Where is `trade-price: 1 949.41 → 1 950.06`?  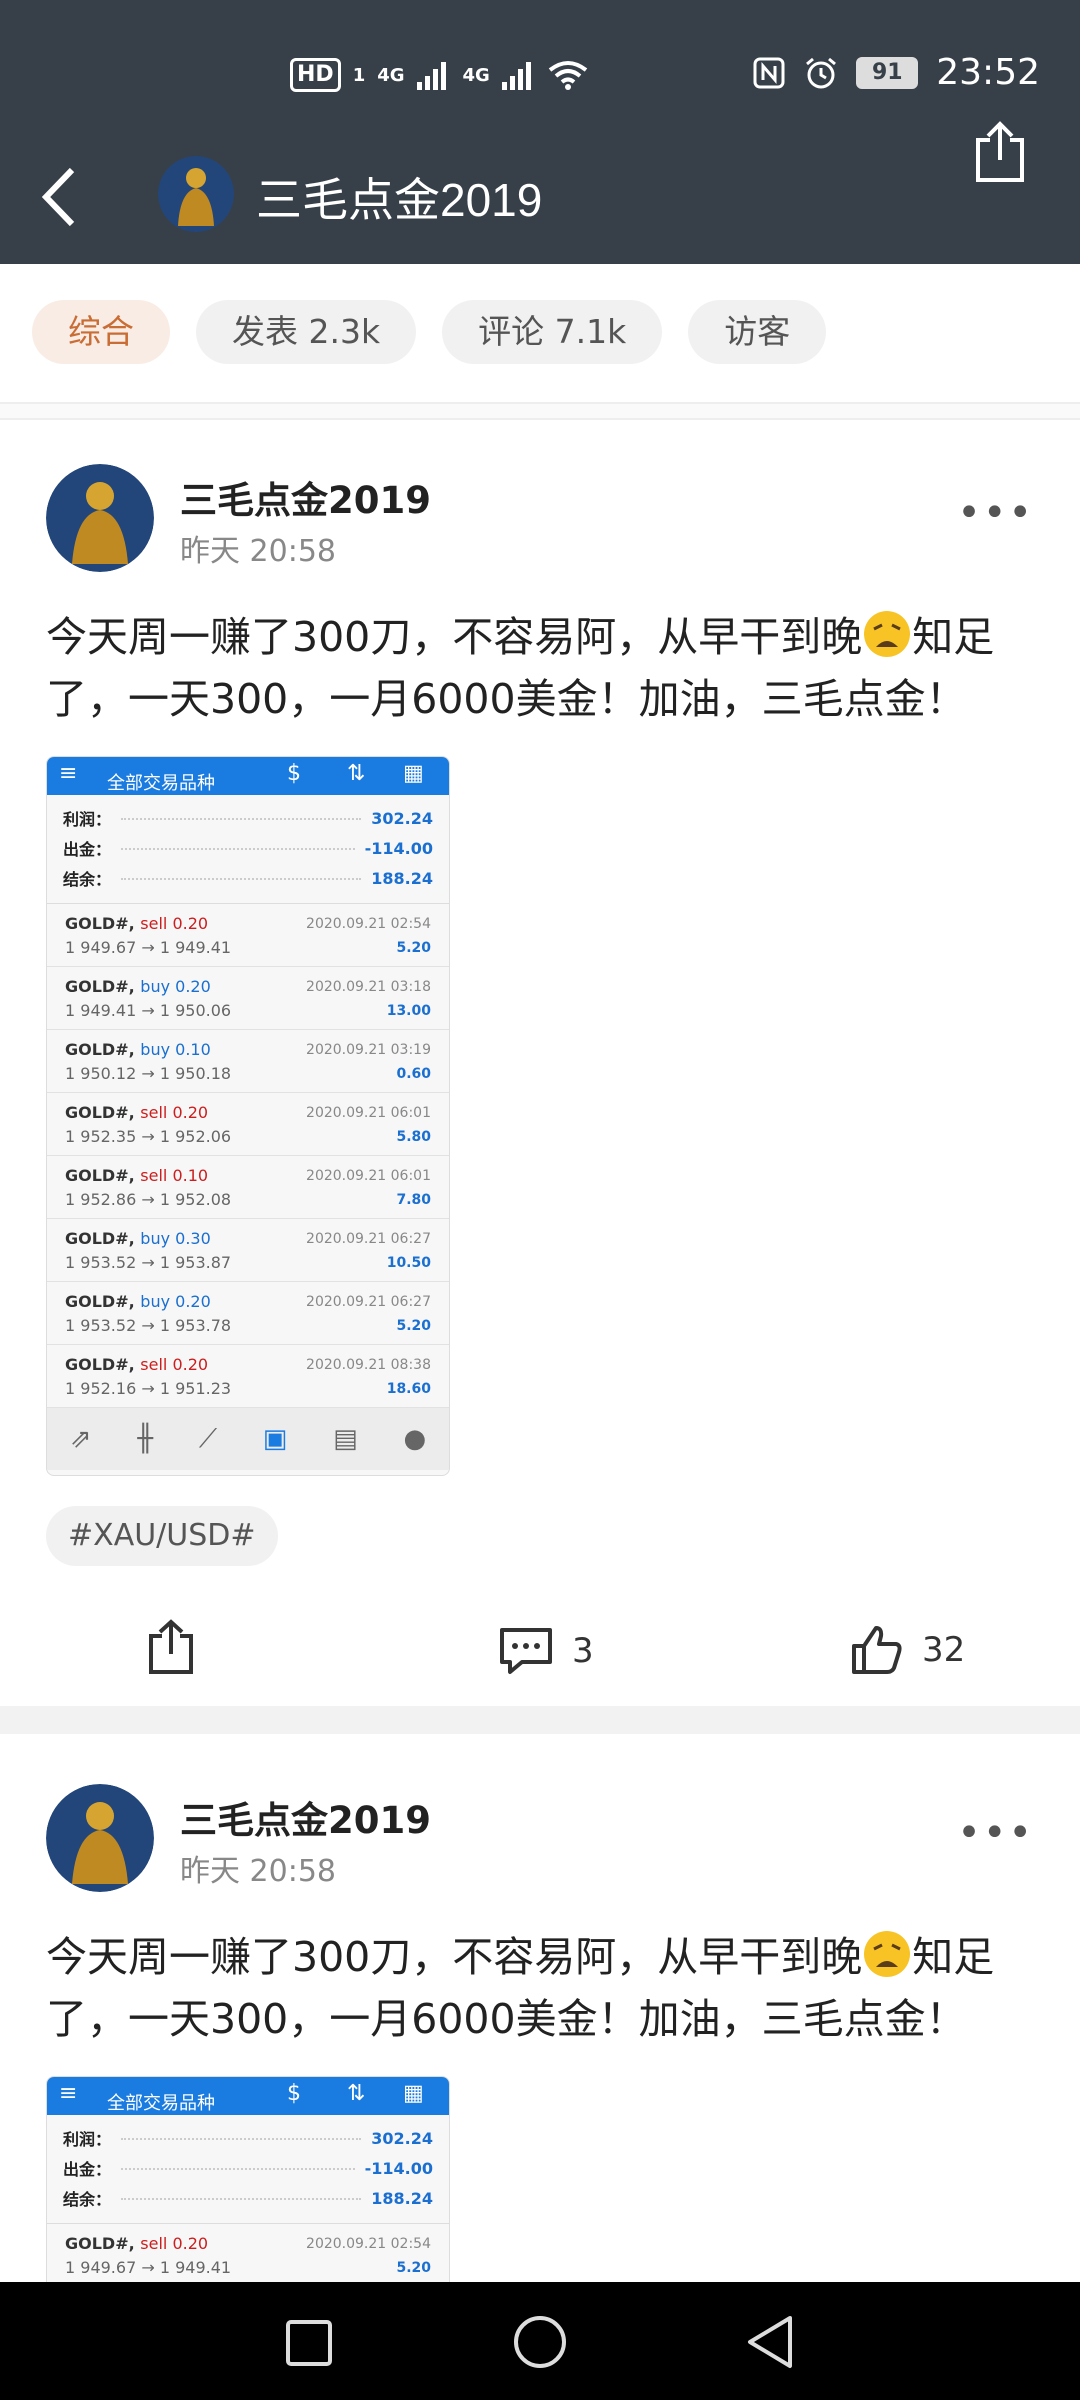
trade-price: 1 949.41 → 1 950.06 is located at coordinates (148, 1010).